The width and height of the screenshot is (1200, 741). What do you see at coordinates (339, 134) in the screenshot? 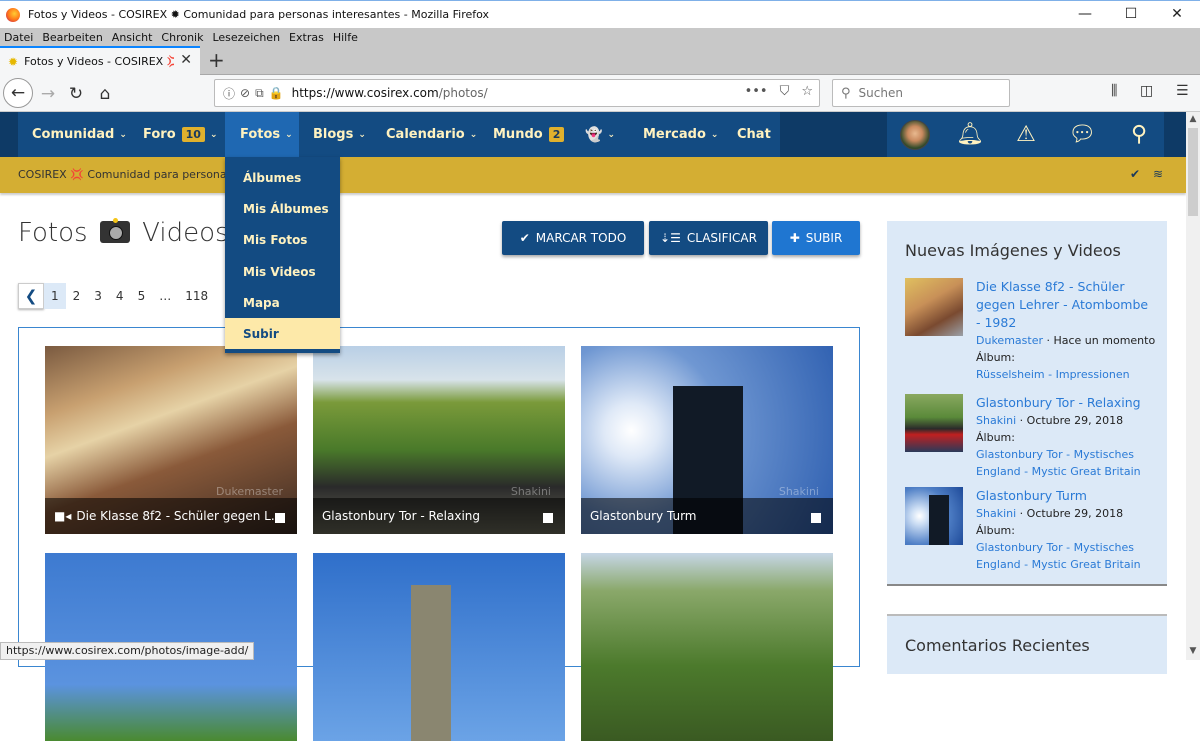
I see `nav-blogs: Blogs ⌄` at bounding box center [339, 134].